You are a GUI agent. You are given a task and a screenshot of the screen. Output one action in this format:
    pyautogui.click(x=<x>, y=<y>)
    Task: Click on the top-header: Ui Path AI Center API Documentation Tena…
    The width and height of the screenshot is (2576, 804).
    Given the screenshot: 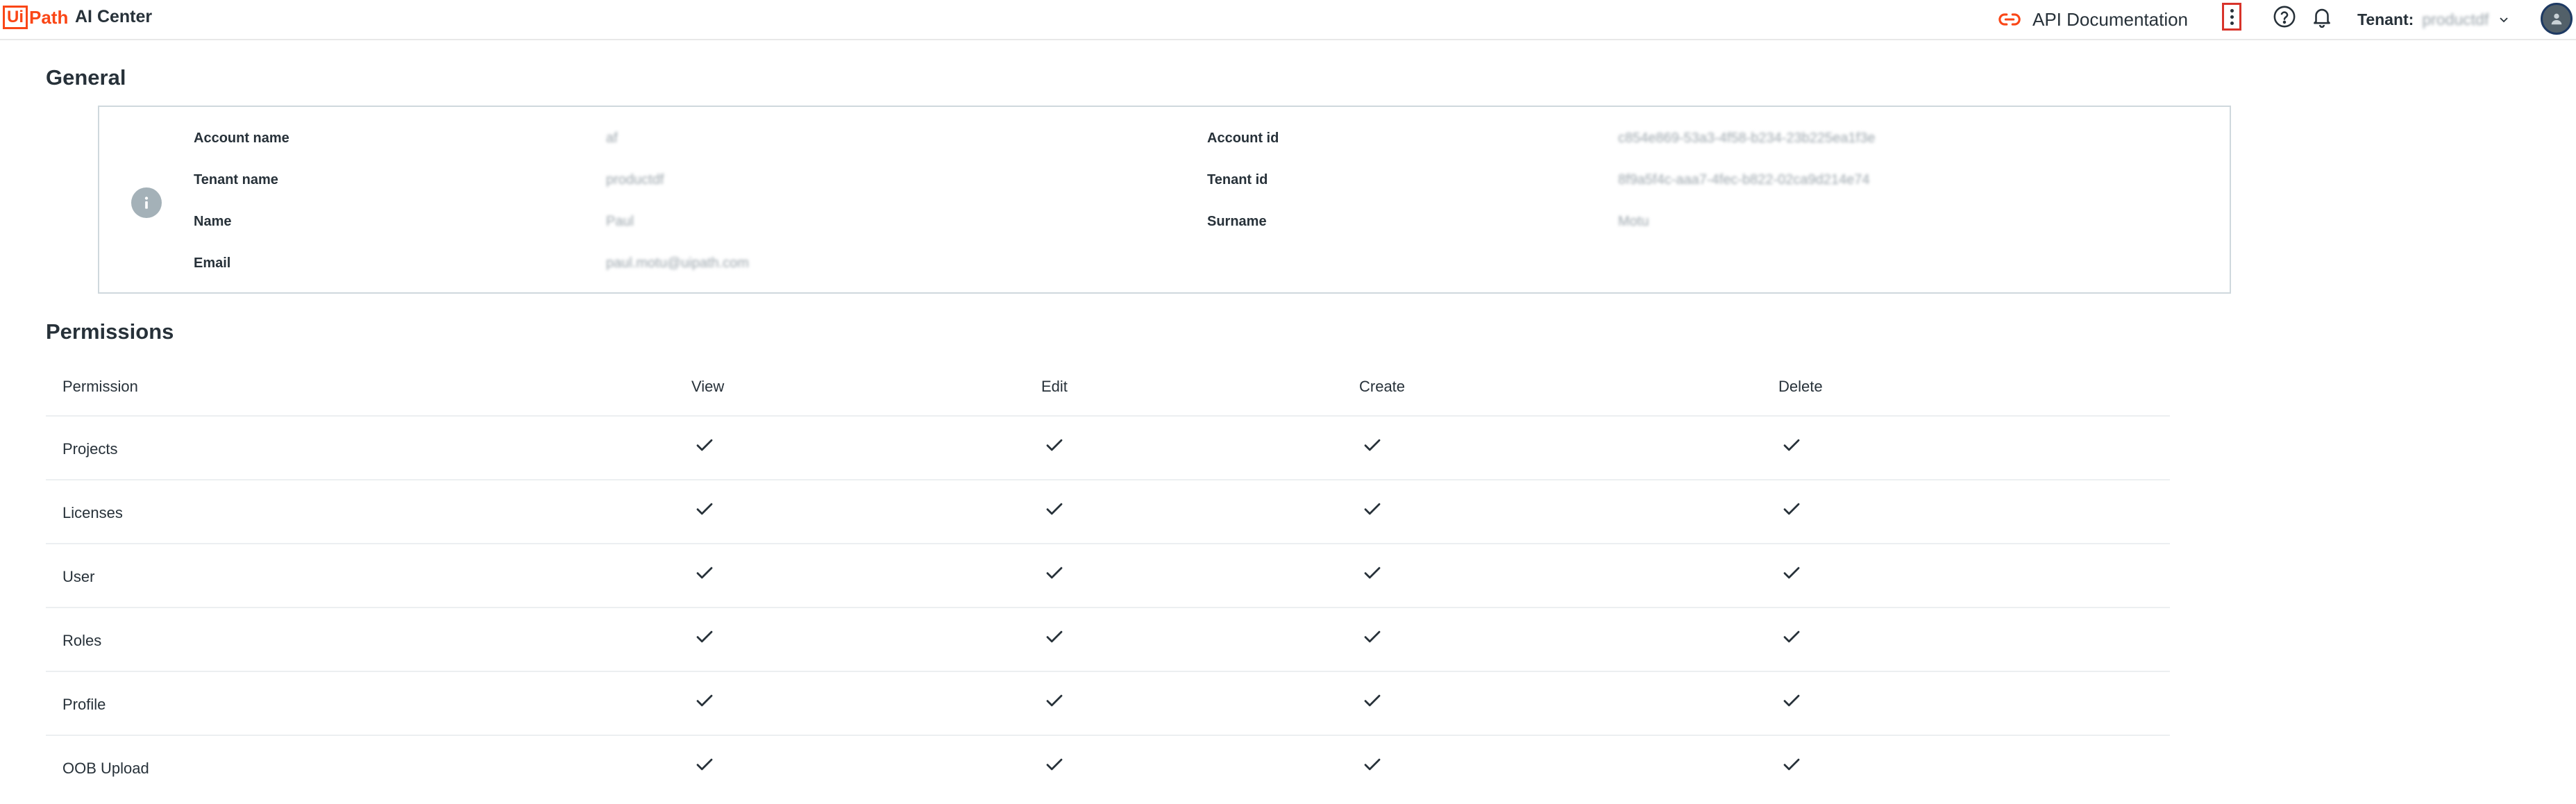 What is the action you would take?
    pyautogui.click(x=1288, y=20)
    